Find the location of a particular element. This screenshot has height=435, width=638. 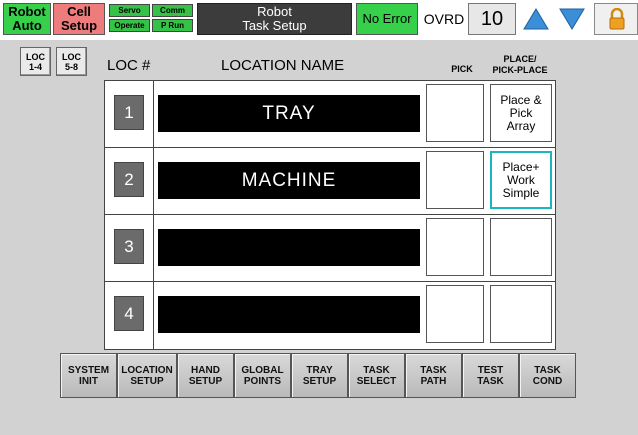

nav-system-init-button: SYSTEM INIT is located at coordinates (88, 375).